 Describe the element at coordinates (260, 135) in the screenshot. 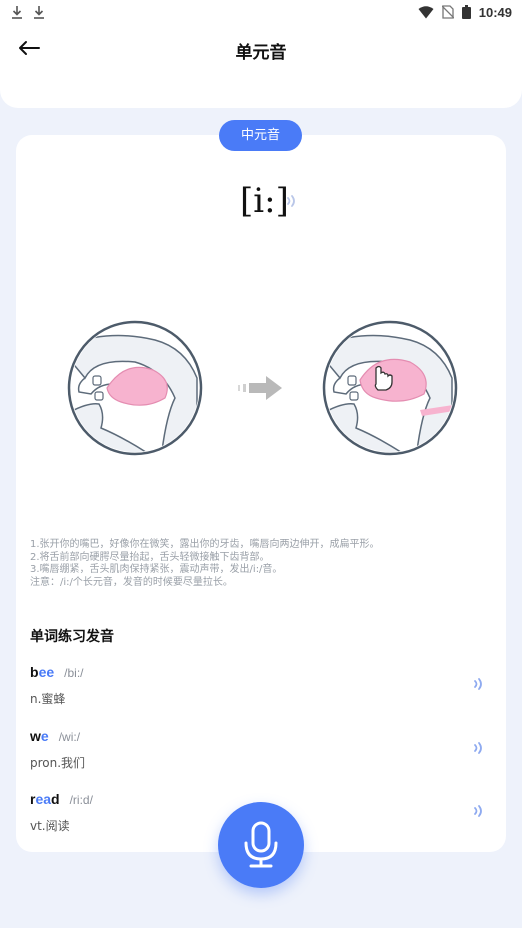

I see `category-badge: 中元音` at that location.